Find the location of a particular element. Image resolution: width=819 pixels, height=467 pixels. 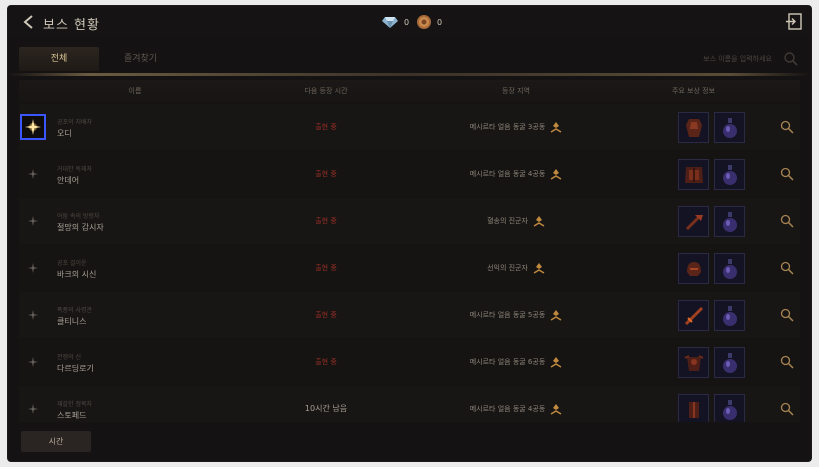

spawn-location: 혈송의 진군자 is located at coordinates (516, 221).